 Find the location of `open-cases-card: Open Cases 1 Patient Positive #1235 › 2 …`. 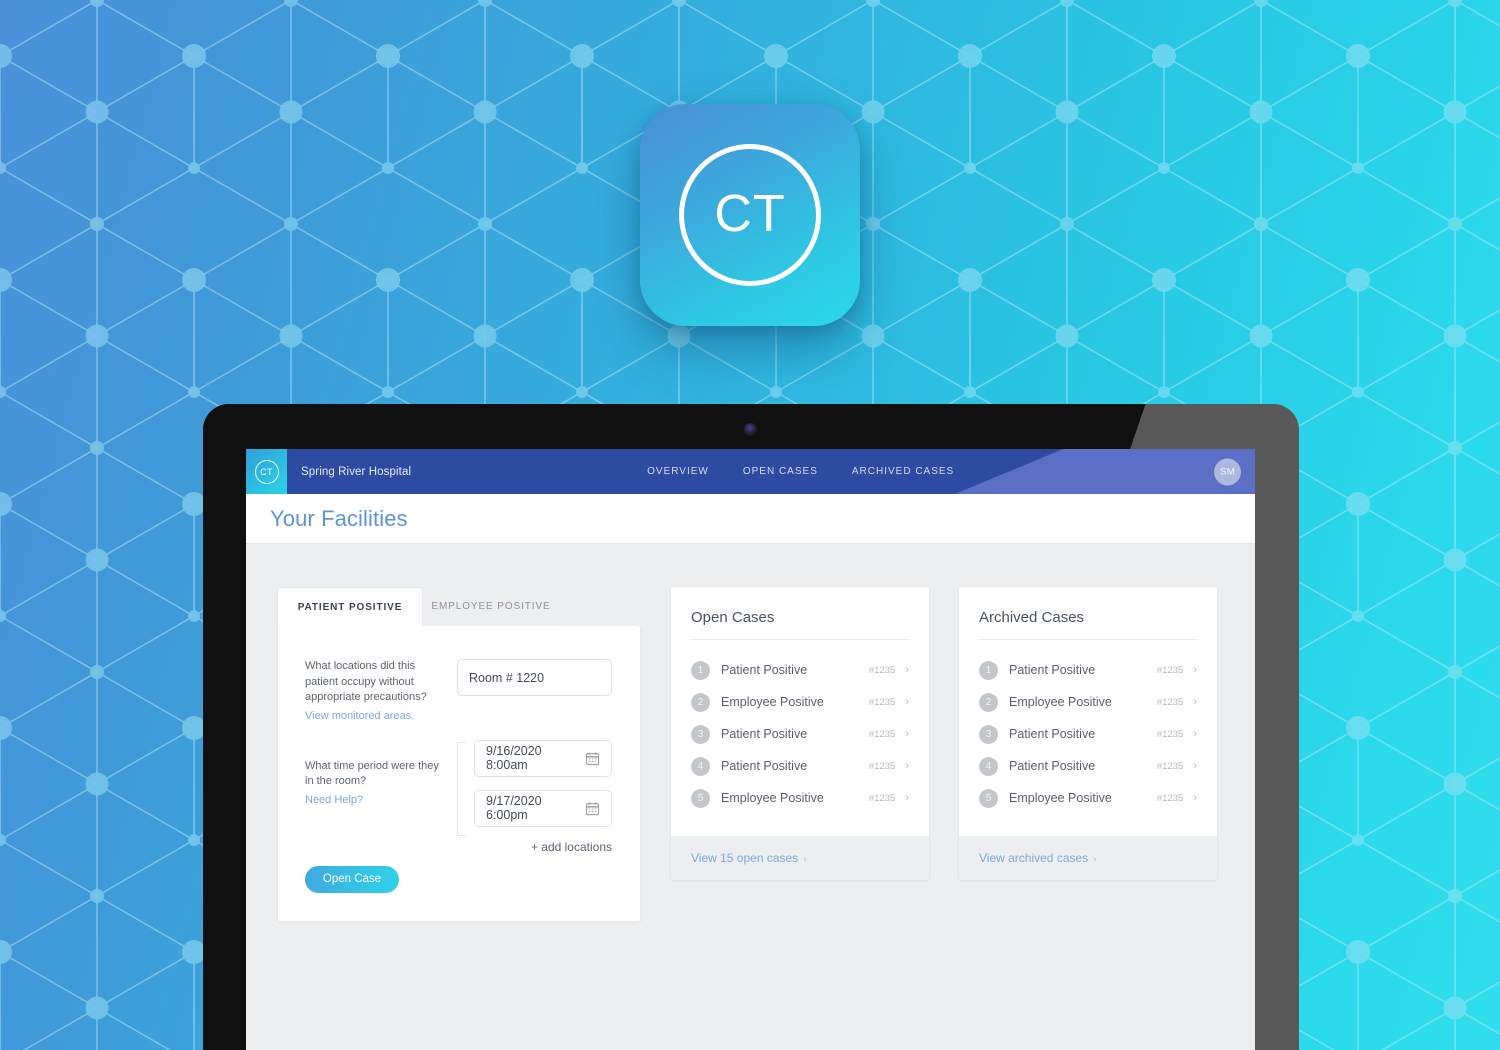

open-cases-card: Open Cases 1 Patient Positive #1235 › 2 … is located at coordinates (800, 733).